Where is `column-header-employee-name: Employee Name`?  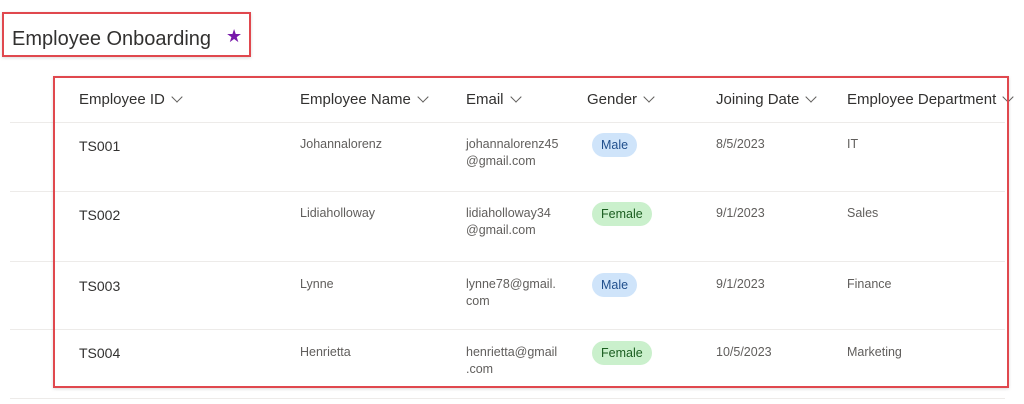
column-header-employee-name: Employee Name is located at coordinates (364, 99).